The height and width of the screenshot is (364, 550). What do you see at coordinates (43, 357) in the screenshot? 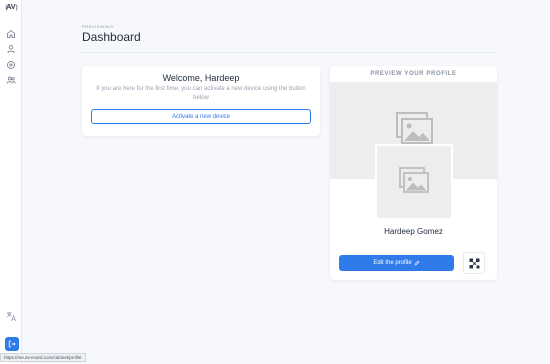
I see `status-bar-url: https://me.av-ecard.com/cabinet/profile` at bounding box center [43, 357].